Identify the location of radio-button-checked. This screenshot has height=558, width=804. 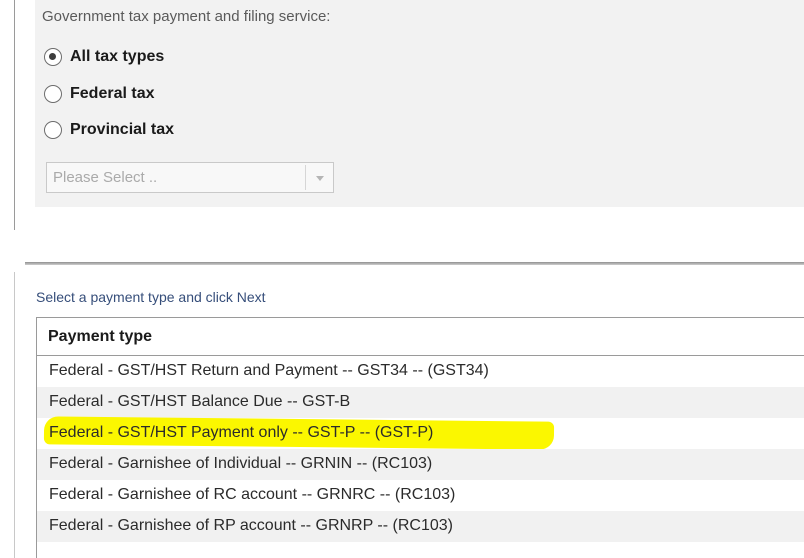
(53, 57).